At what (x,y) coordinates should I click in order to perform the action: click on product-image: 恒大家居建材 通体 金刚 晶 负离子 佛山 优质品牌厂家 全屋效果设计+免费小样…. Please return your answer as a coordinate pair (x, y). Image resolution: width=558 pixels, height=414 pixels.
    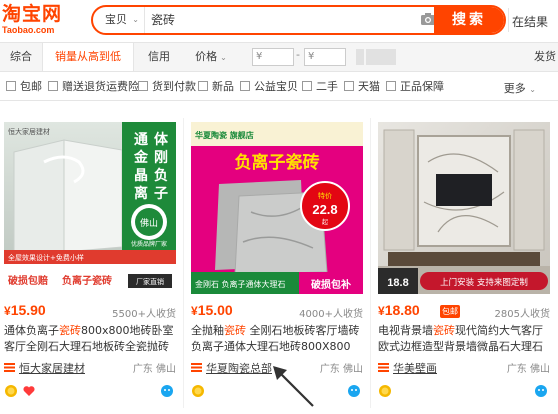
    Looking at the image, I should click on (90, 208).